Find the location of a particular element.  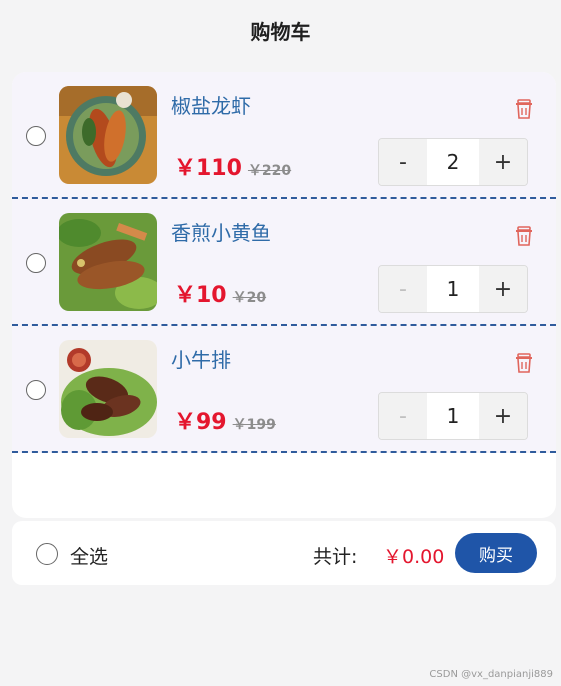

item-price-group: ￥10 ￥20 is located at coordinates (220, 293).